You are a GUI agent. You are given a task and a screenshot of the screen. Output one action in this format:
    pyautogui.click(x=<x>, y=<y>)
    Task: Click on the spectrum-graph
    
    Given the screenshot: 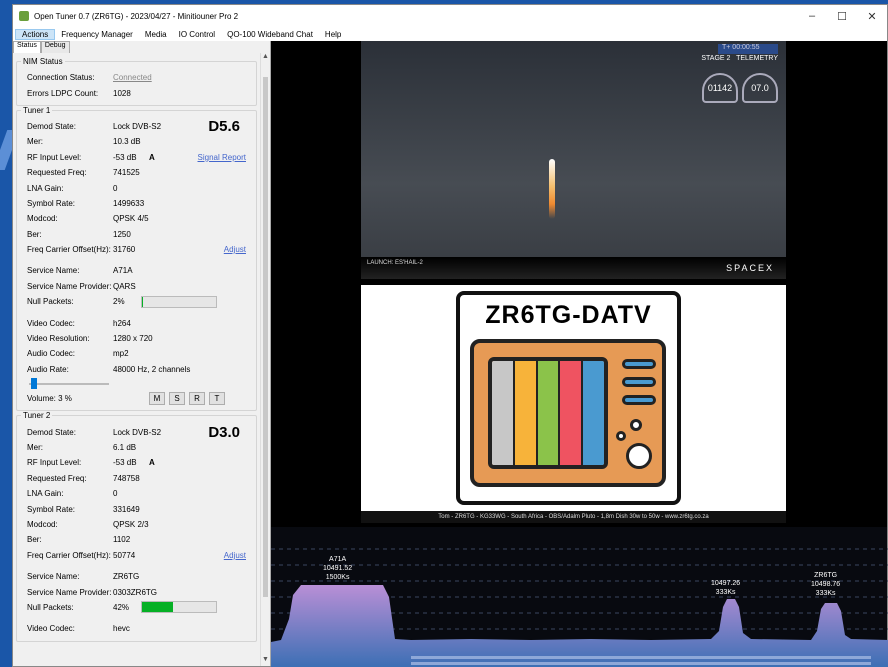 What is the action you would take?
    pyautogui.click(x=579, y=597)
    